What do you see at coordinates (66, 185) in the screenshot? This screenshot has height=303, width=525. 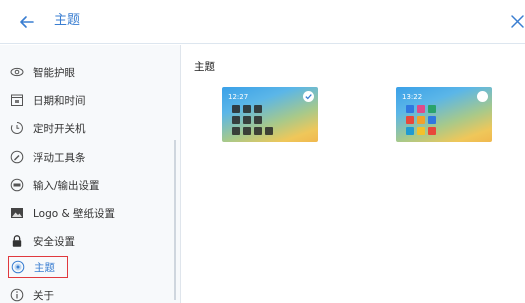 I see `sidebar-item-label: 输入/输出设置` at bounding box center [66, 185].